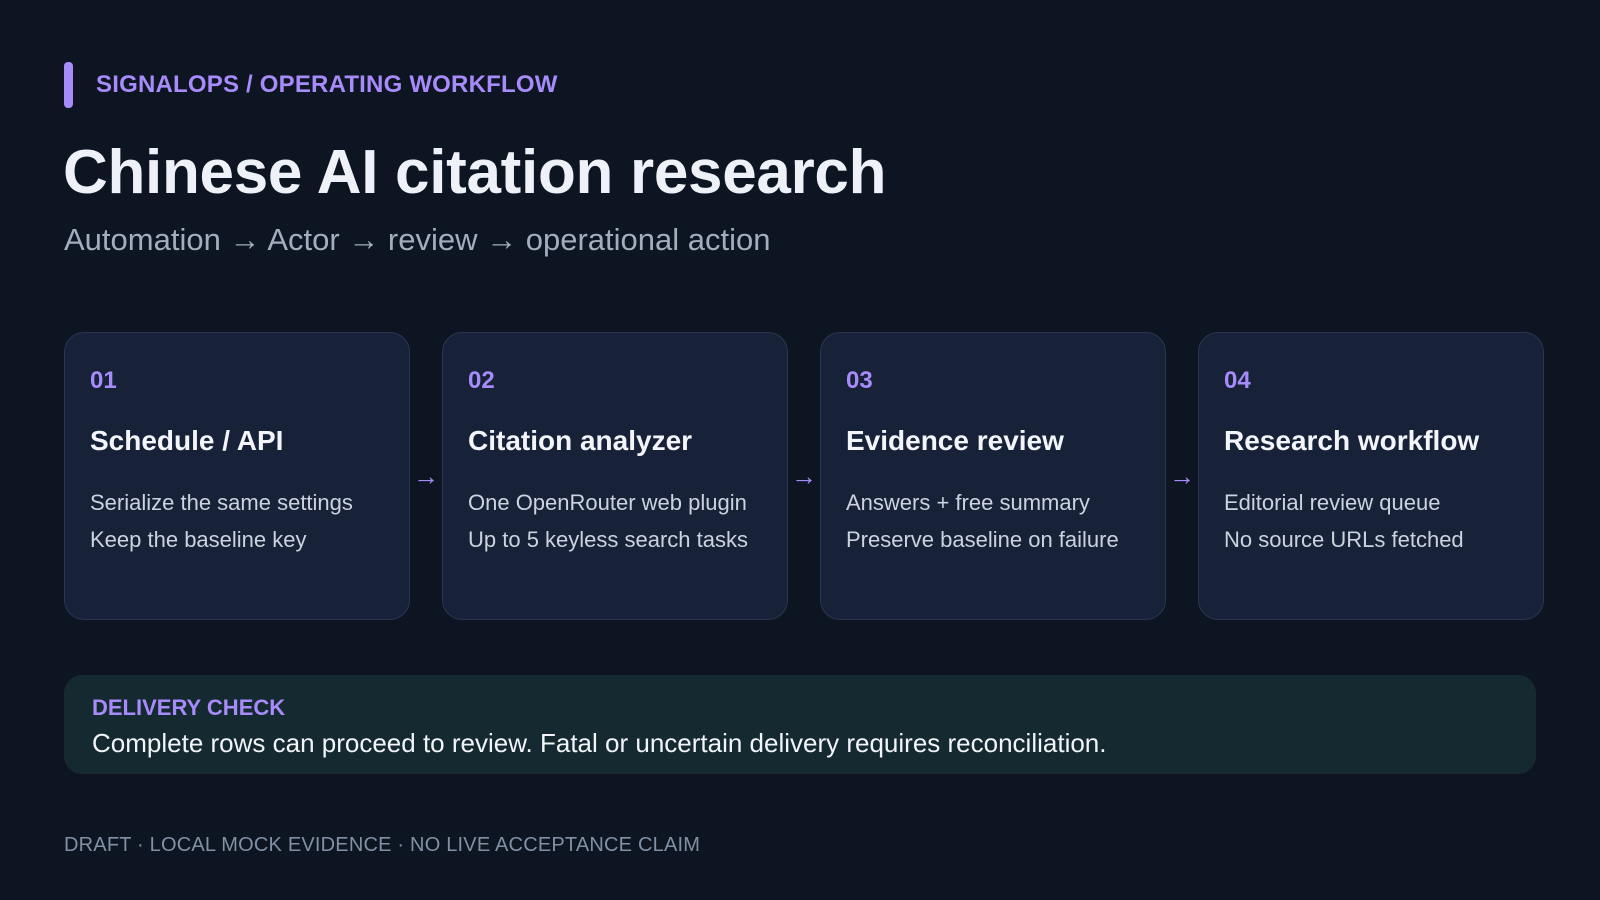  What do you see at coordinates (475, 172) in the screenshot?
I see `page-title: Chinese AI citation research` at bounding box center [475, 172].